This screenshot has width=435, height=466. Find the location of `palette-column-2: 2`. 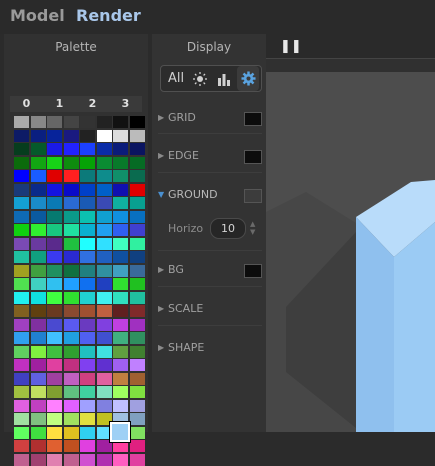

palette-column-2: 2 is located at coordinates (92, 103).